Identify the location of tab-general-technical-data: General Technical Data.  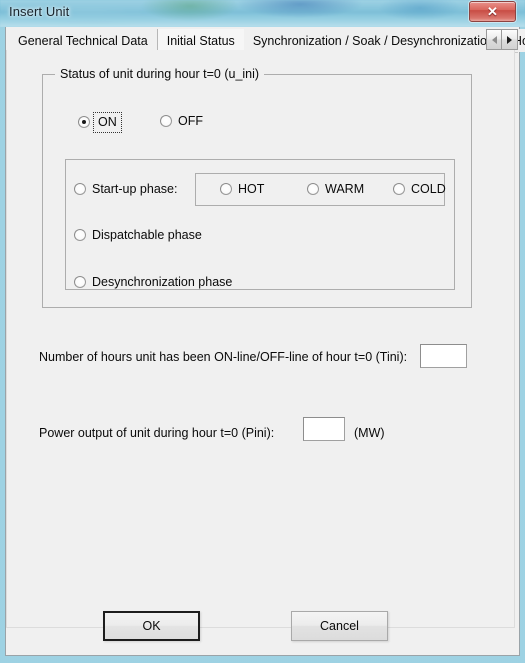
(83, 40).